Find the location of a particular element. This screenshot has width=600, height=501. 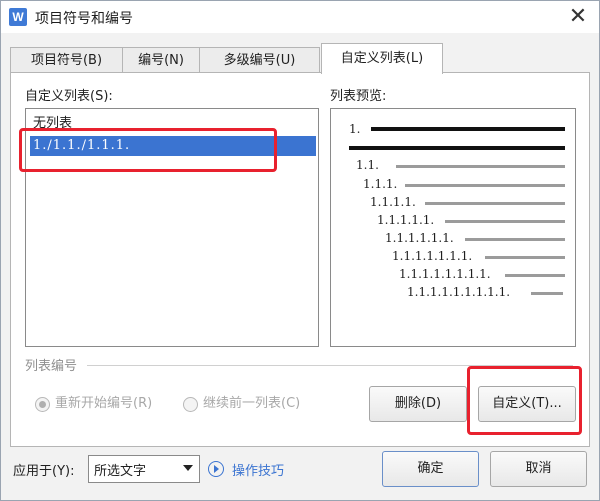

preview-level-7: 1.1.1.1.1.1.1. is located at coordinates (478, 256).